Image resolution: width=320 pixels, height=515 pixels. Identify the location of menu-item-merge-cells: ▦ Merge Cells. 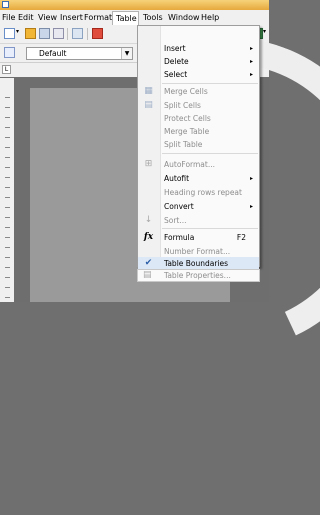
(198, 91).